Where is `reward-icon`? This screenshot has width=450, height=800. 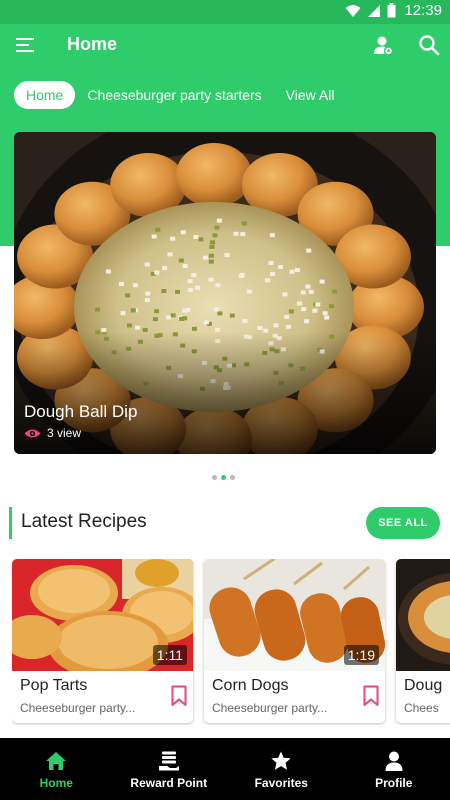 reward-icon is located at coordinates (168, 761).